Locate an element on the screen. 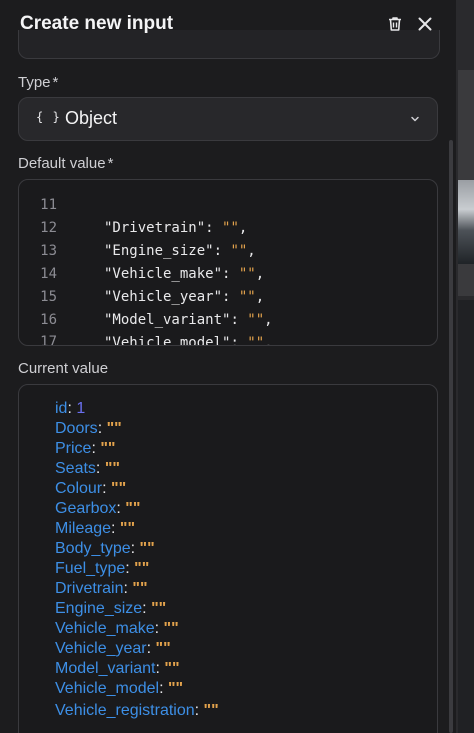 This screenshot has width=474, height=733. type-select: { } Object is located at coordinates (228, 119).